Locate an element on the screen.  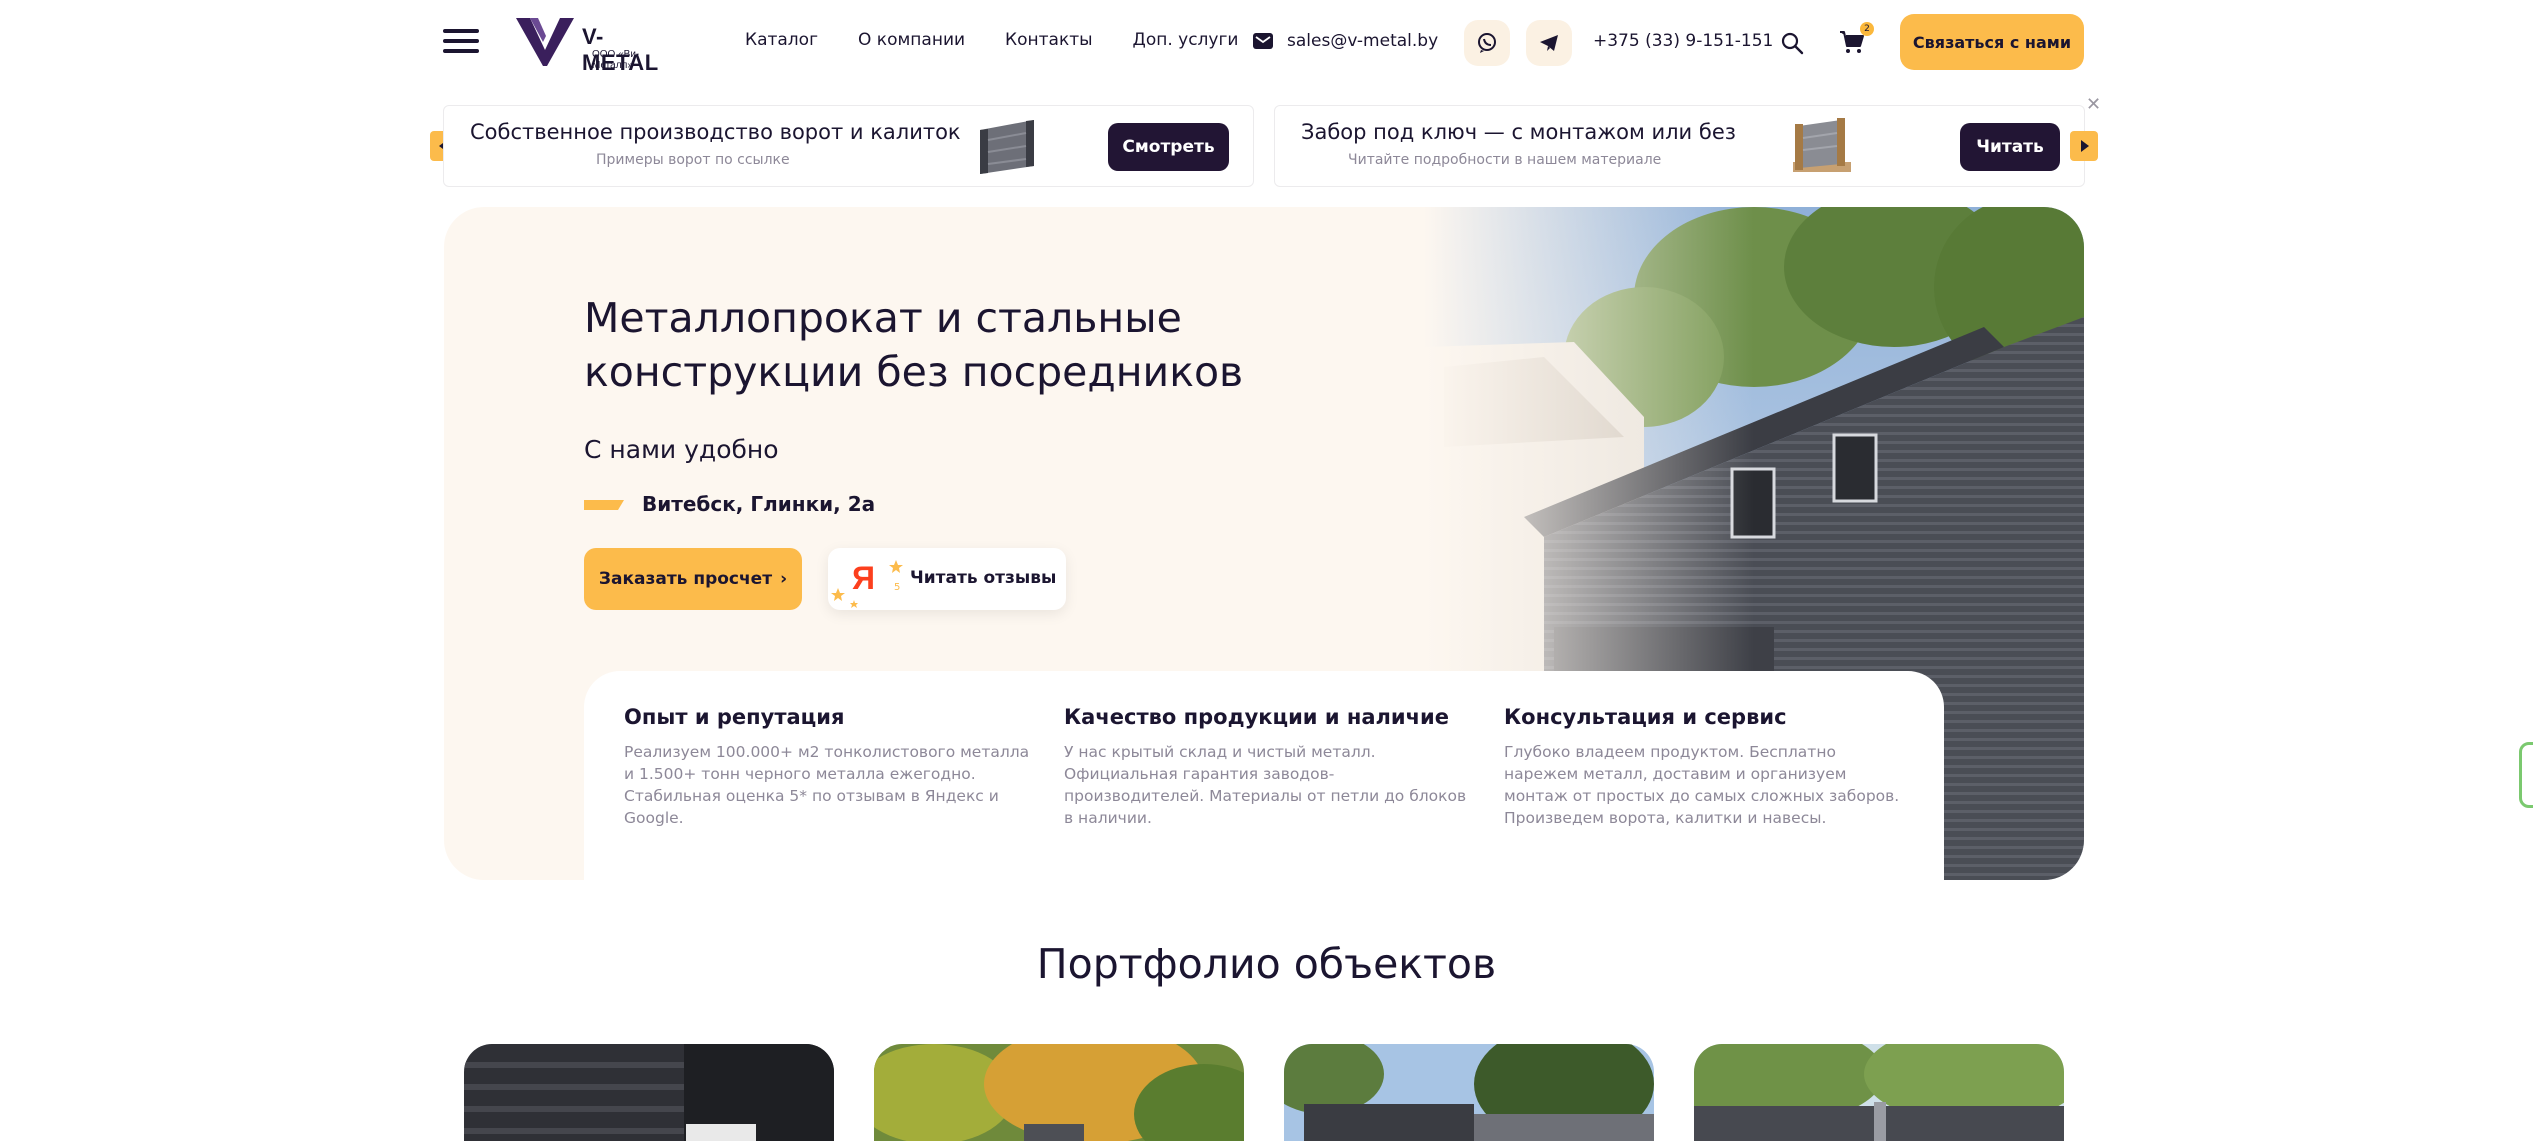
gate-image is located at coordinates (1007, 147).